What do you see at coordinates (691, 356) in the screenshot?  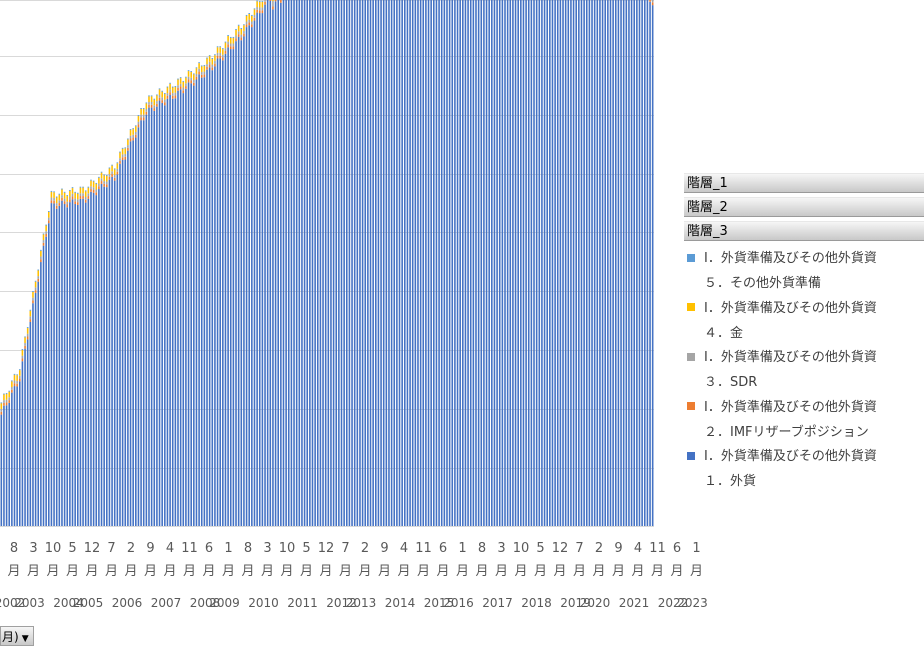 I see `legend-swatch` at bounding box center [691, 356].